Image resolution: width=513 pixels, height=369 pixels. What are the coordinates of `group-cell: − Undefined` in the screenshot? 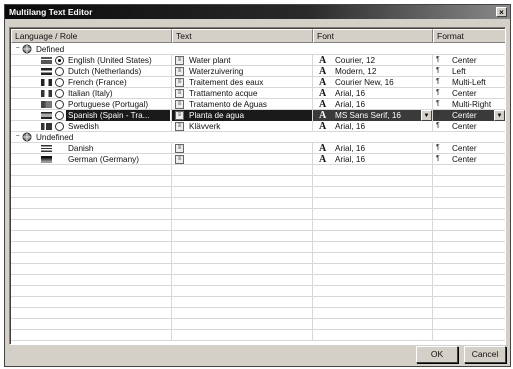 It's located at (258, 137).